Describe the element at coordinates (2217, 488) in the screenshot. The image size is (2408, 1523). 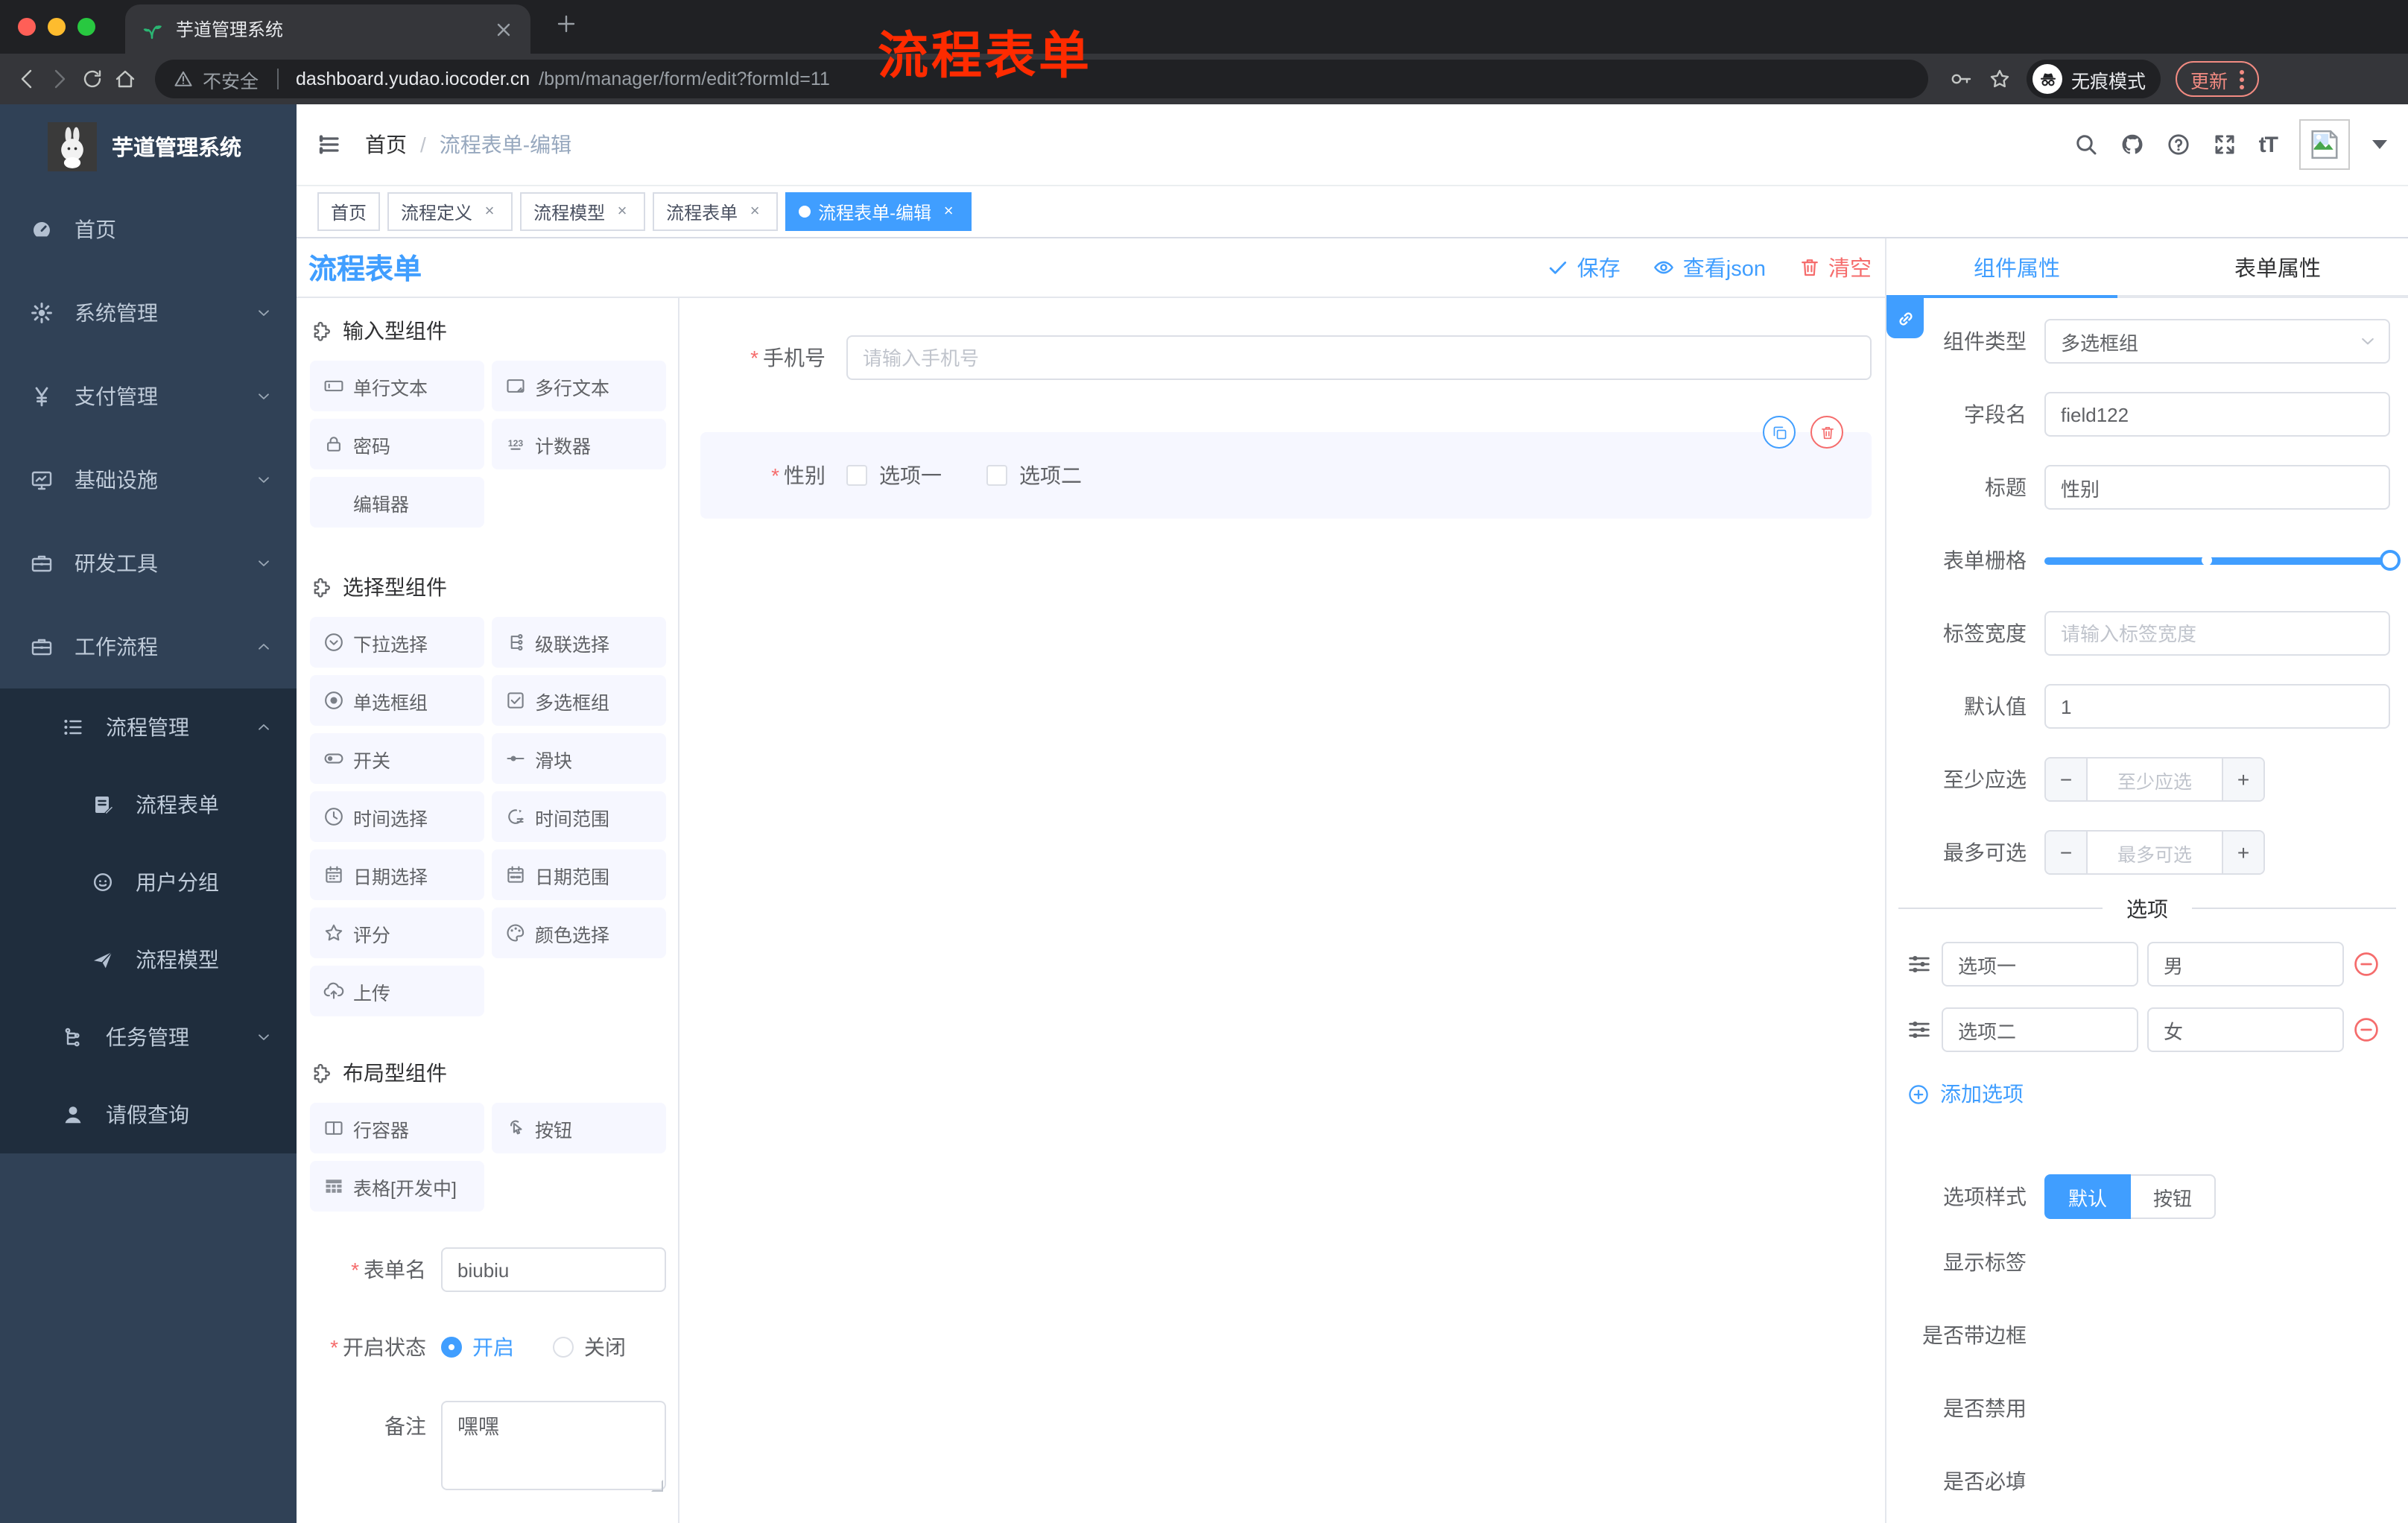
I see `title-input` at that location.